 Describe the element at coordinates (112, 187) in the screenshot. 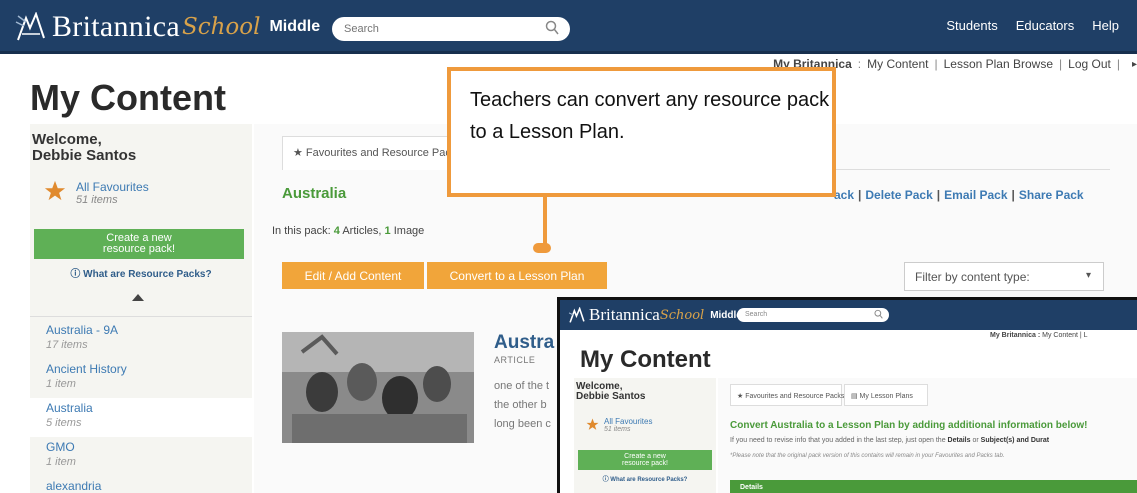

I see `favourites-label: All Favourites` at that location.